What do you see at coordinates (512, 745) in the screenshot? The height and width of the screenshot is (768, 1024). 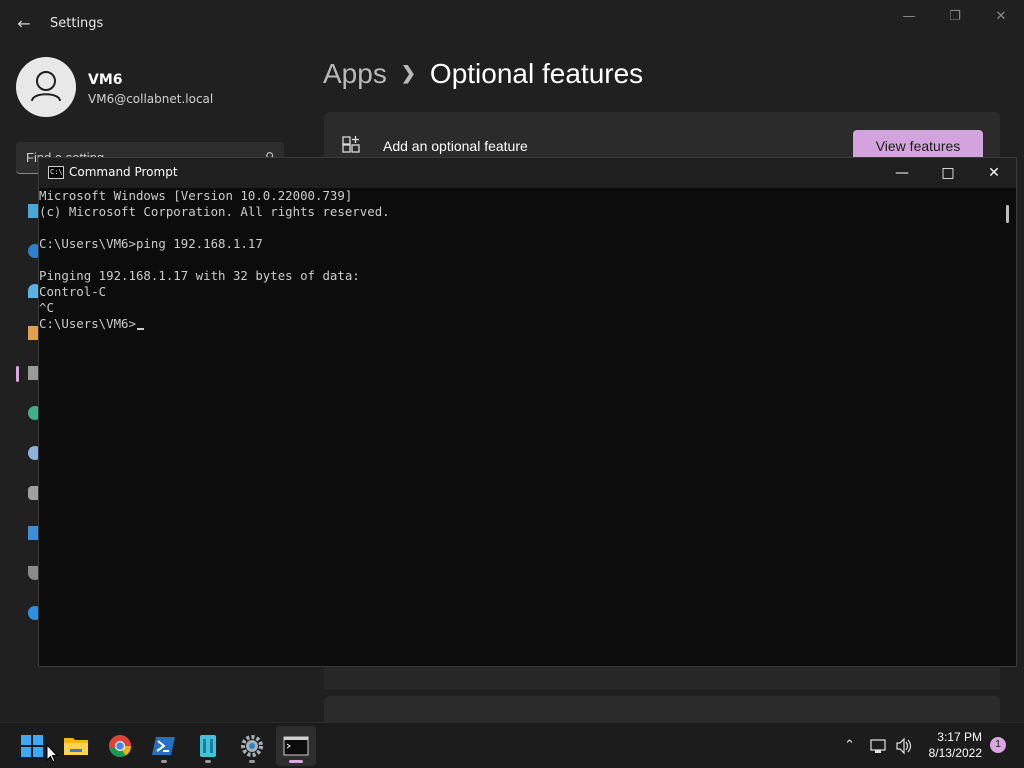 I see `taskbar: ⌃ 3:17 PM 8/13/2022 1` at bounding box center [512, 745].